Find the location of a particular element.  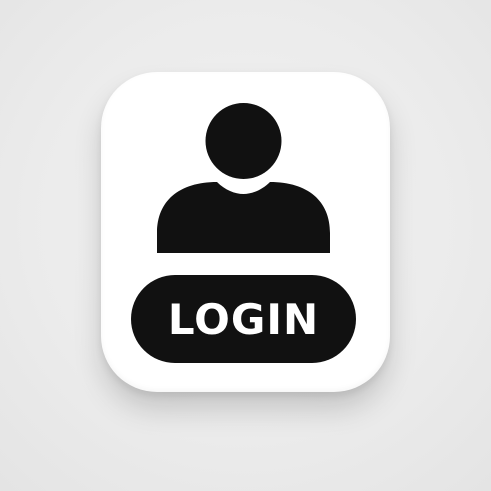

login-button-label: LOGIN is located at coordinates (243, 319).